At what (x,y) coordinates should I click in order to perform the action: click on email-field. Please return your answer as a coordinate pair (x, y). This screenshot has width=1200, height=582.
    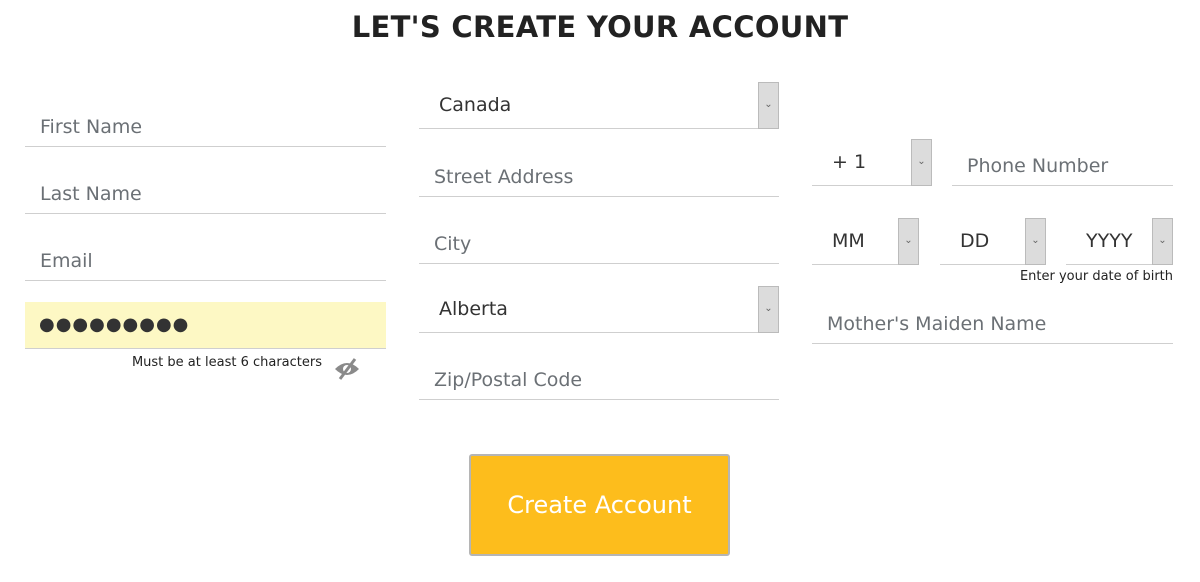
    Looking at the image, I should click on (205, 257).